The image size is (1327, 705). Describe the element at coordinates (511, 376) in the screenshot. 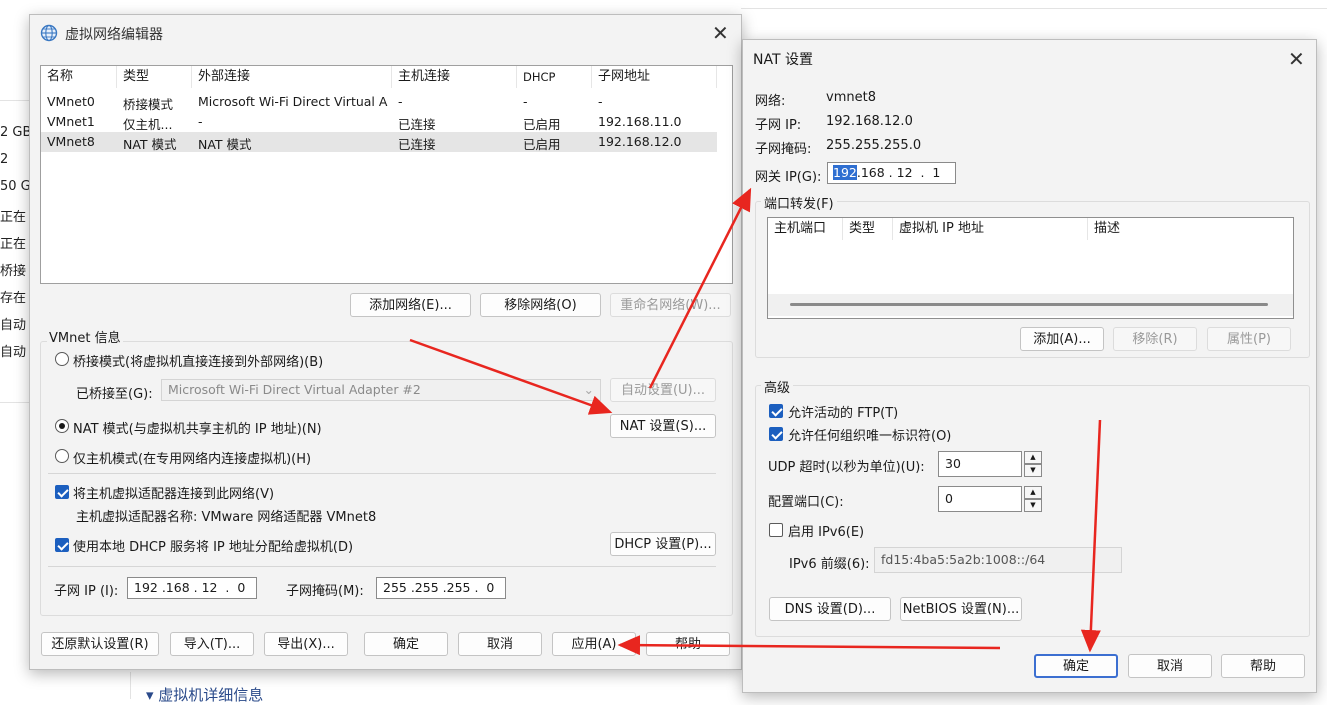

I see `arrow-to-nat-settings` at that location.